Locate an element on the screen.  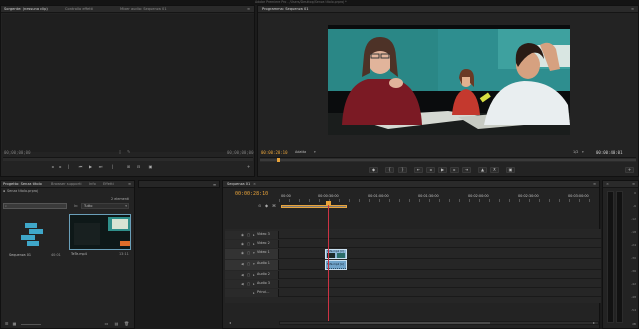
add-button-icon: + is located at coordinates (248, 166).